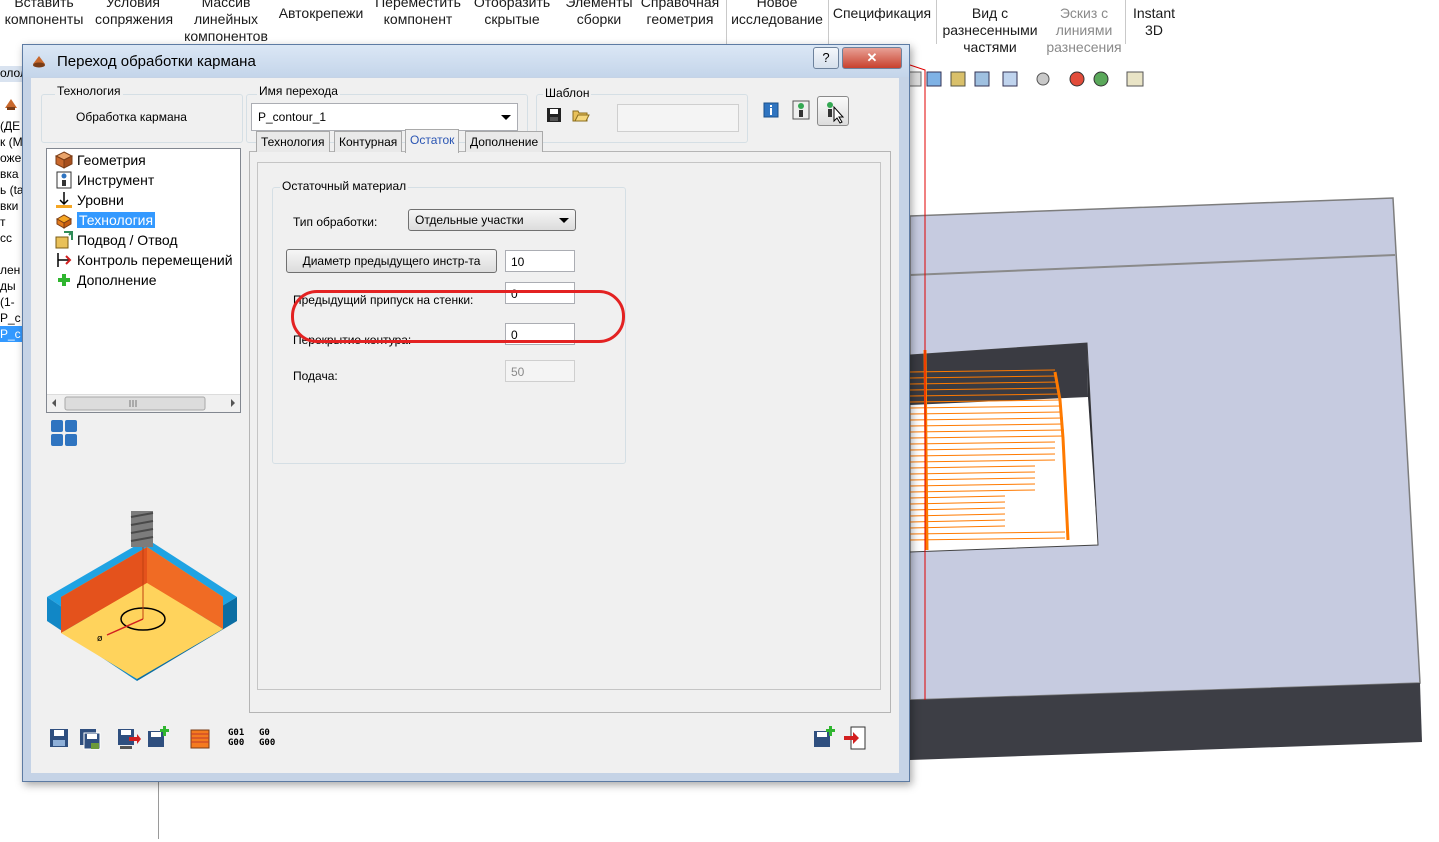 The height and width of the screenshot is (842, 1439). I want to click on operation-name-combo: P_contour_1, so click(384, 117).